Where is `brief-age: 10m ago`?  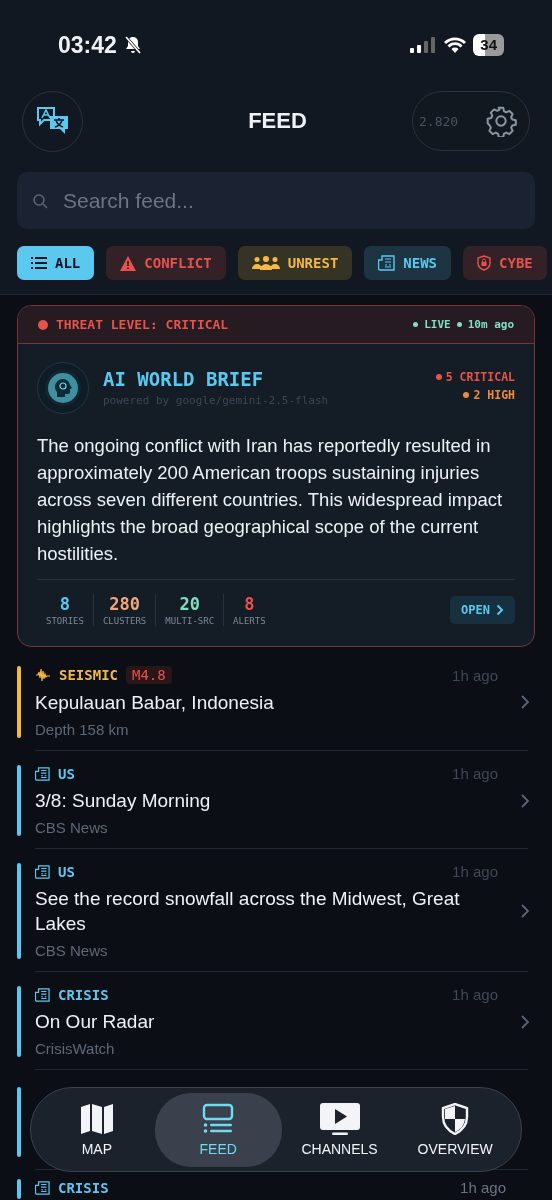
brief-age: 10m ago is located at coordinates (490, 324).